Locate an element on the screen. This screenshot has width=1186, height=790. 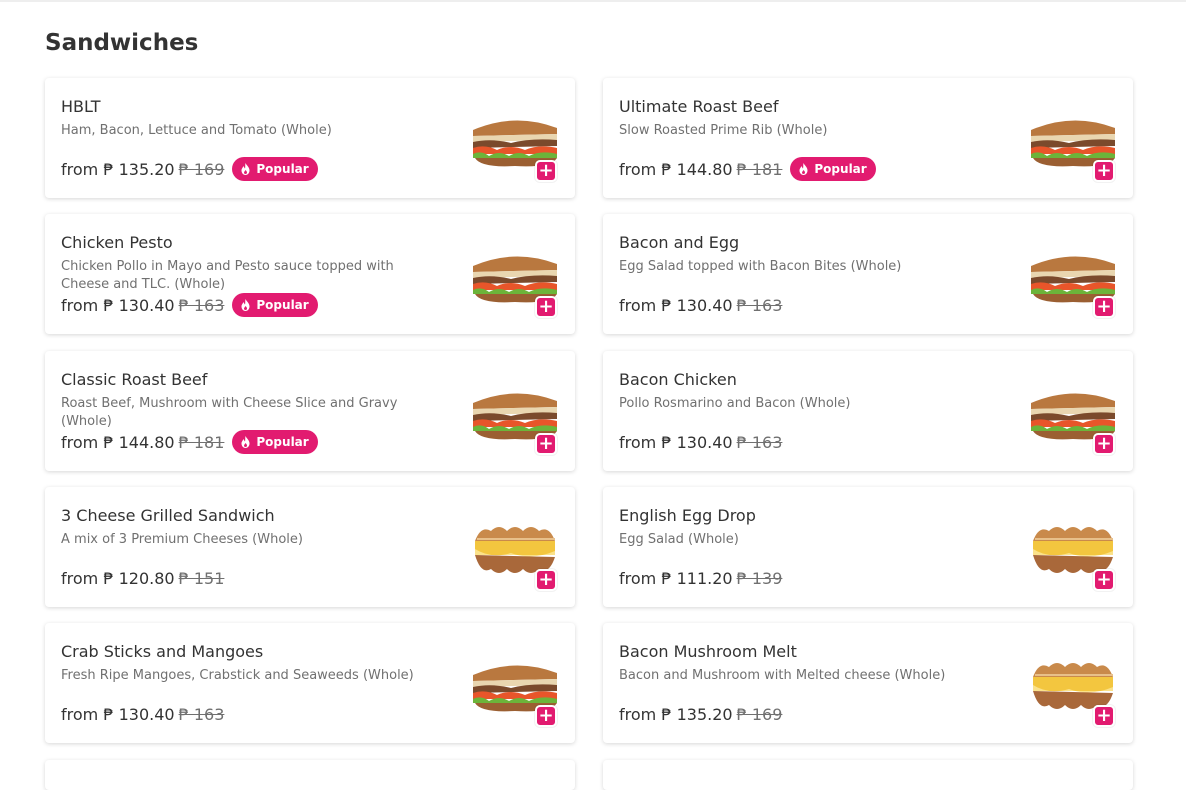
item-name: Crab Sticks and Mangoes is located at coordinates (162, 651).